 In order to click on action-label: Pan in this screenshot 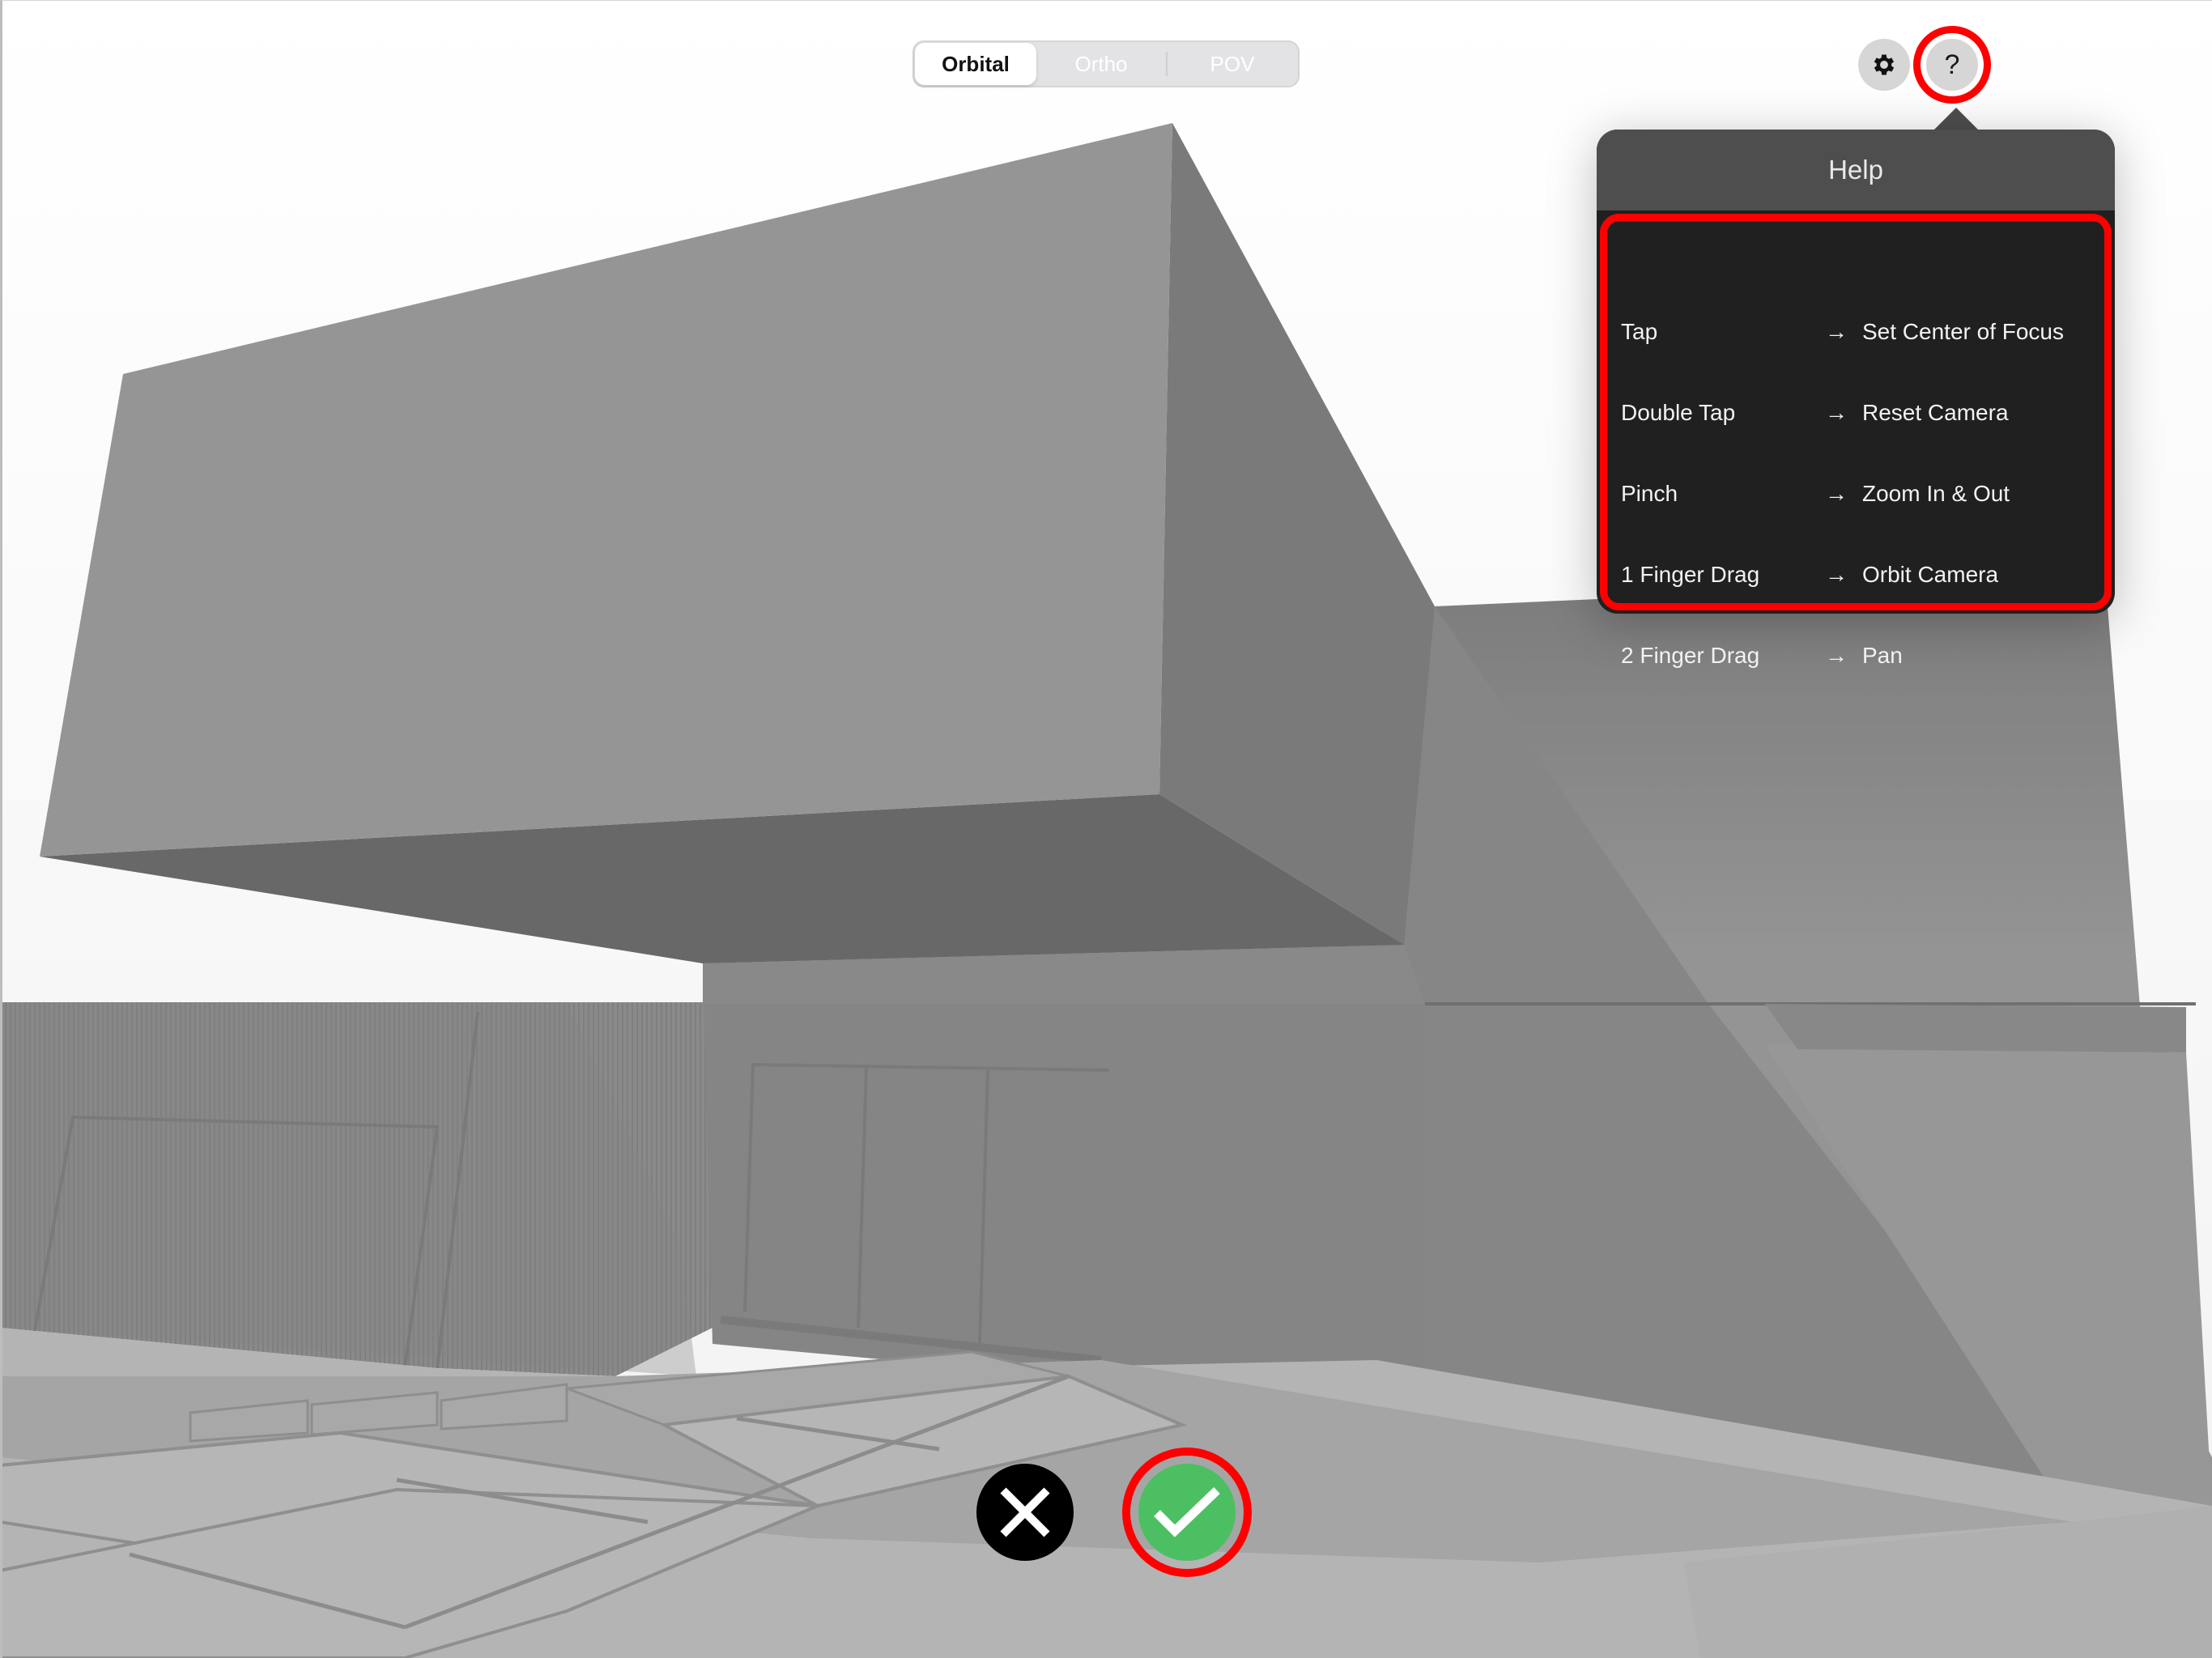, I will do `click(1882, 655)`.